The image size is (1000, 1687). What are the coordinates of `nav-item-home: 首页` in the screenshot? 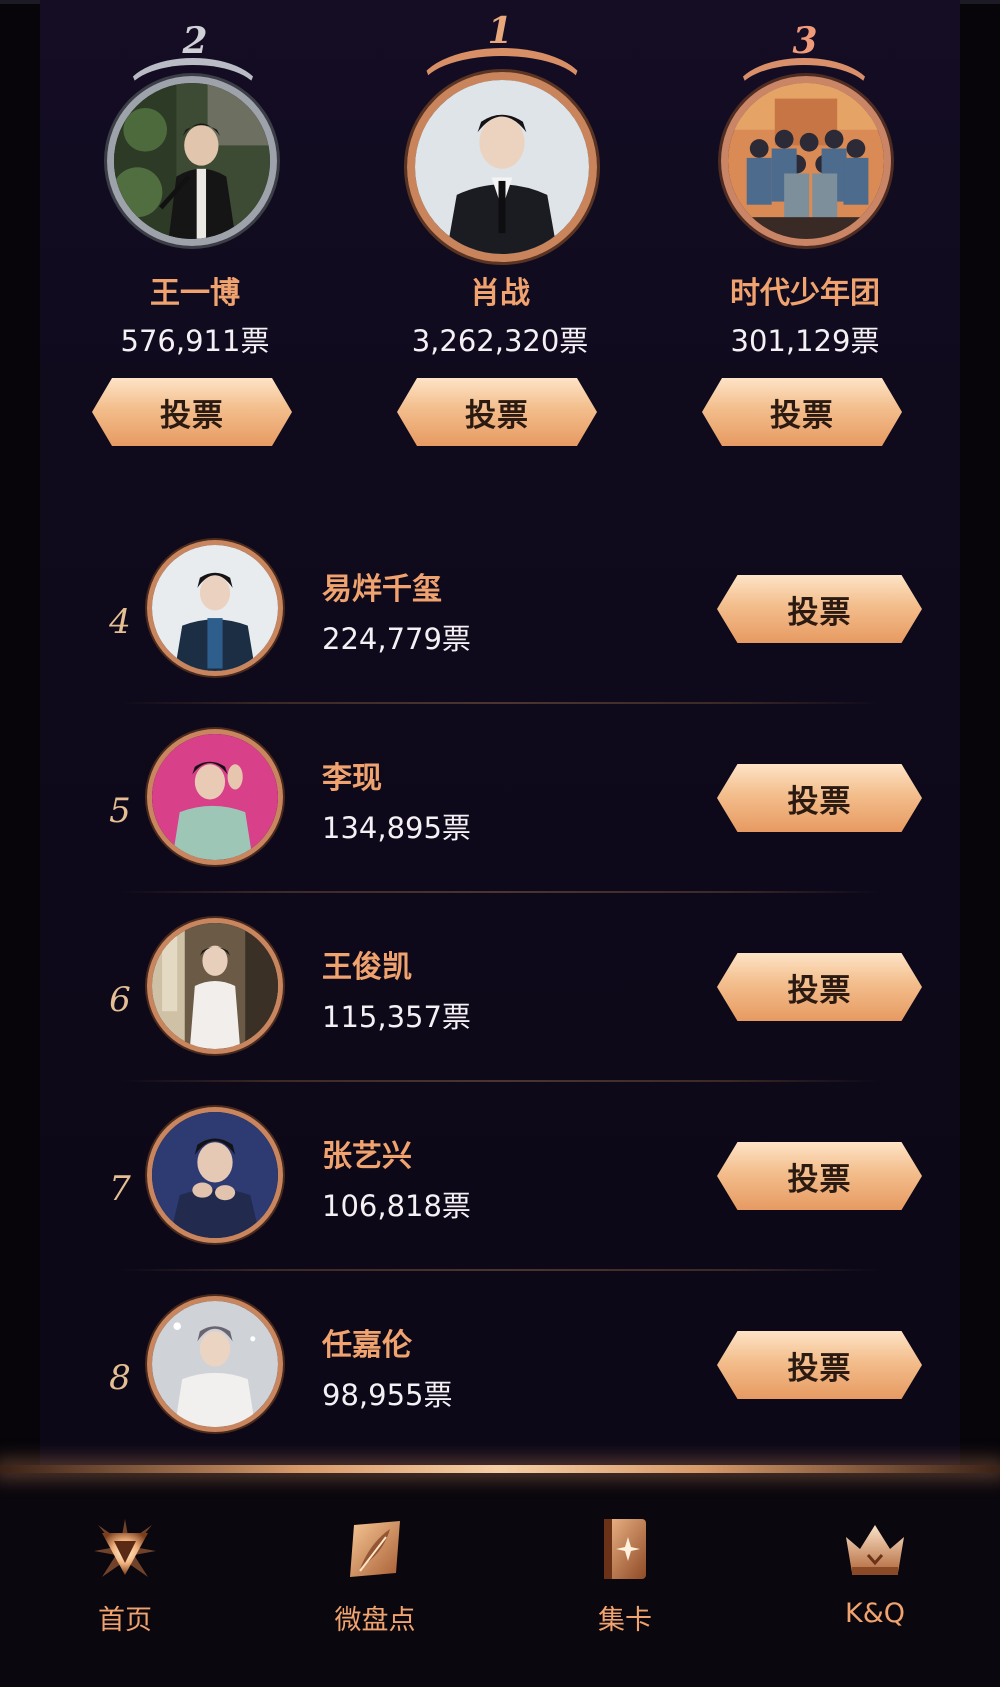 It's located at (125, 1570).